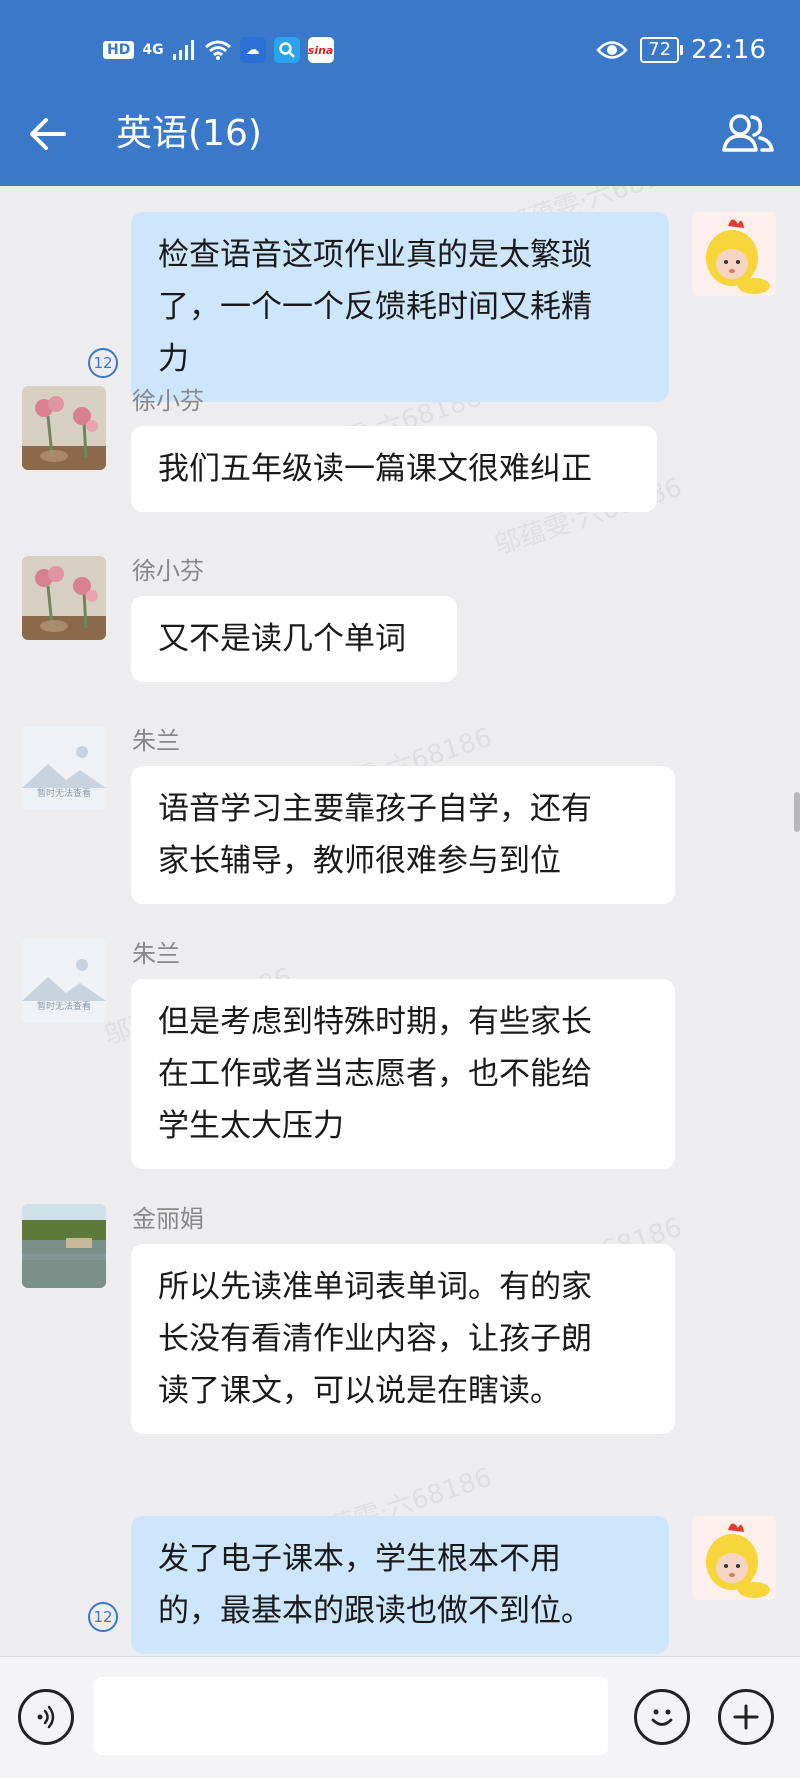 This screenshot has width=800, height=1778. What do you see at coordinates (400, 93) in the screenshot?
I see `top-header: HD 4G ☁ sina 72 22:16 英语(16)` at bounding box center [400, 93].